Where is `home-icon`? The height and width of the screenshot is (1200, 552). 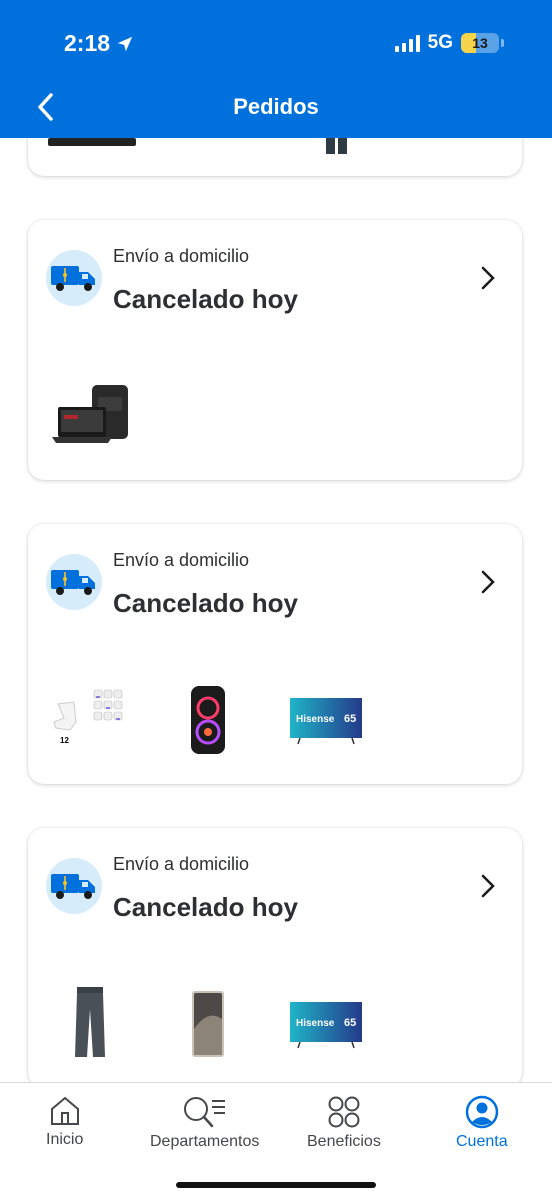
home-icon is located at coordinates (64, 1110).